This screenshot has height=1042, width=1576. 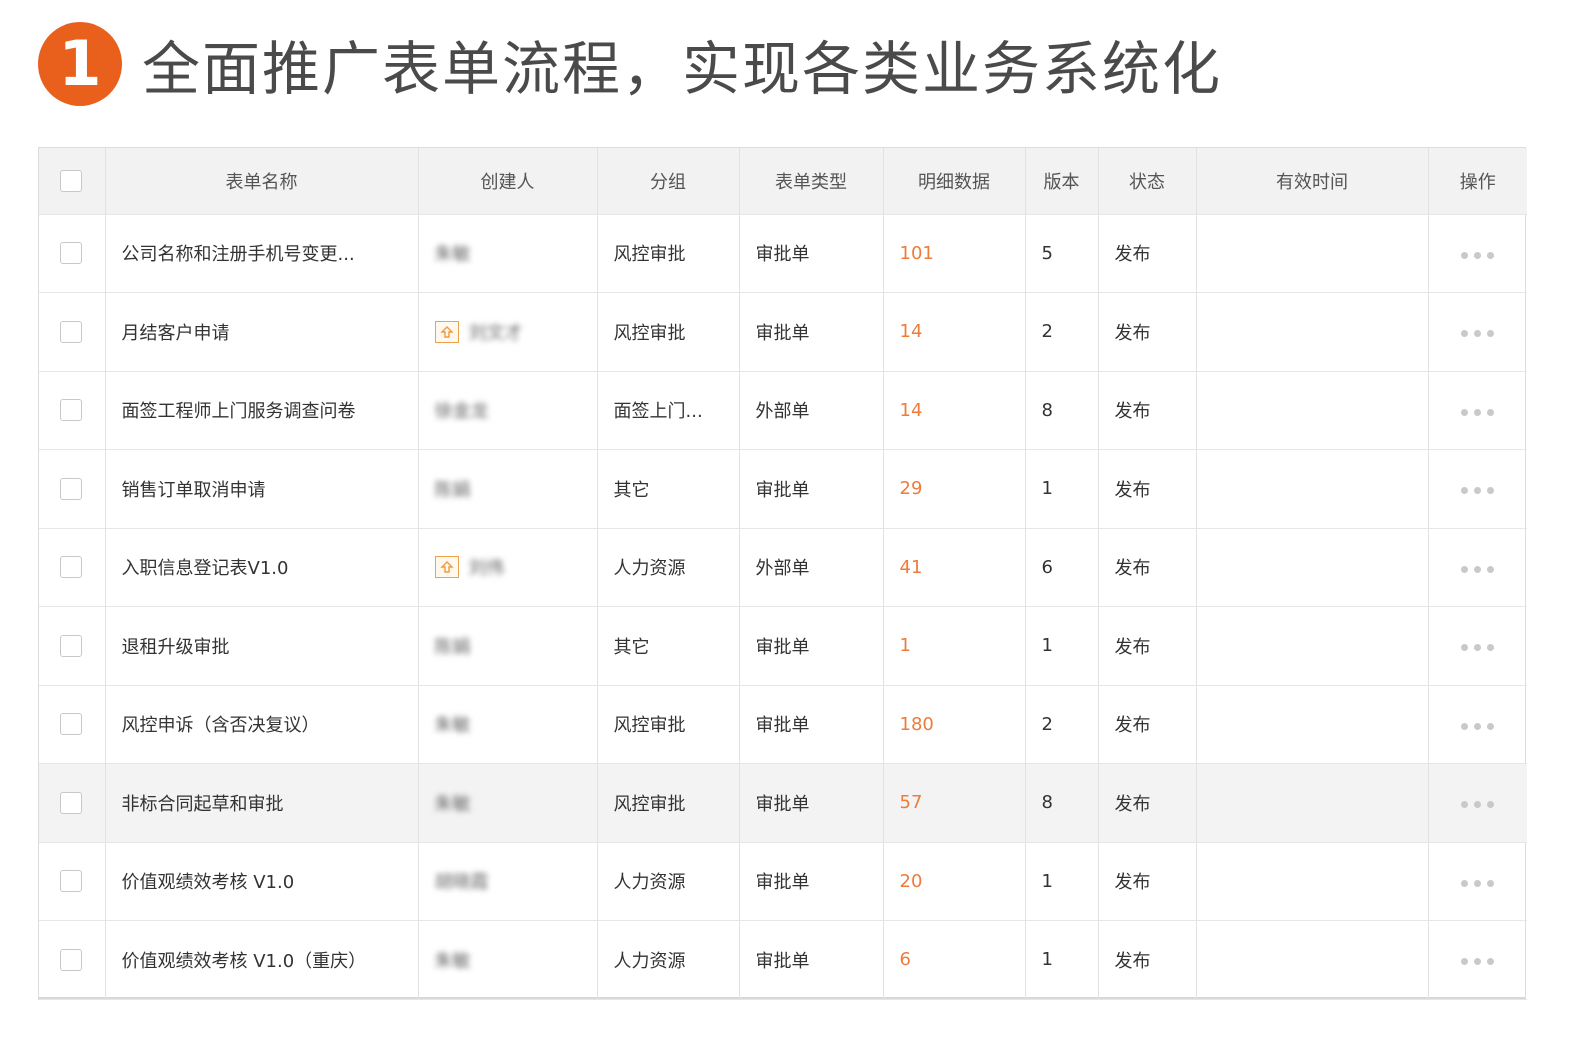 I want to click on form-name: 价值观绩效考核 V1.0（重庆）, so click(x=262, y=960).